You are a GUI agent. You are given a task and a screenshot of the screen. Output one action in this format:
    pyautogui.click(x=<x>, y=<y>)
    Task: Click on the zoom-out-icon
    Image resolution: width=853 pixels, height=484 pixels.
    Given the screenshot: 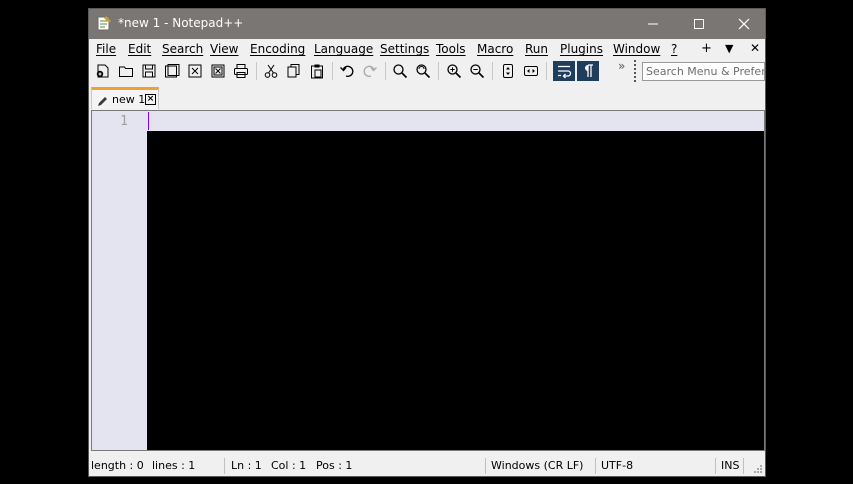 What is the action you would take?
    pyautogui.click(x=477, y=71)
    